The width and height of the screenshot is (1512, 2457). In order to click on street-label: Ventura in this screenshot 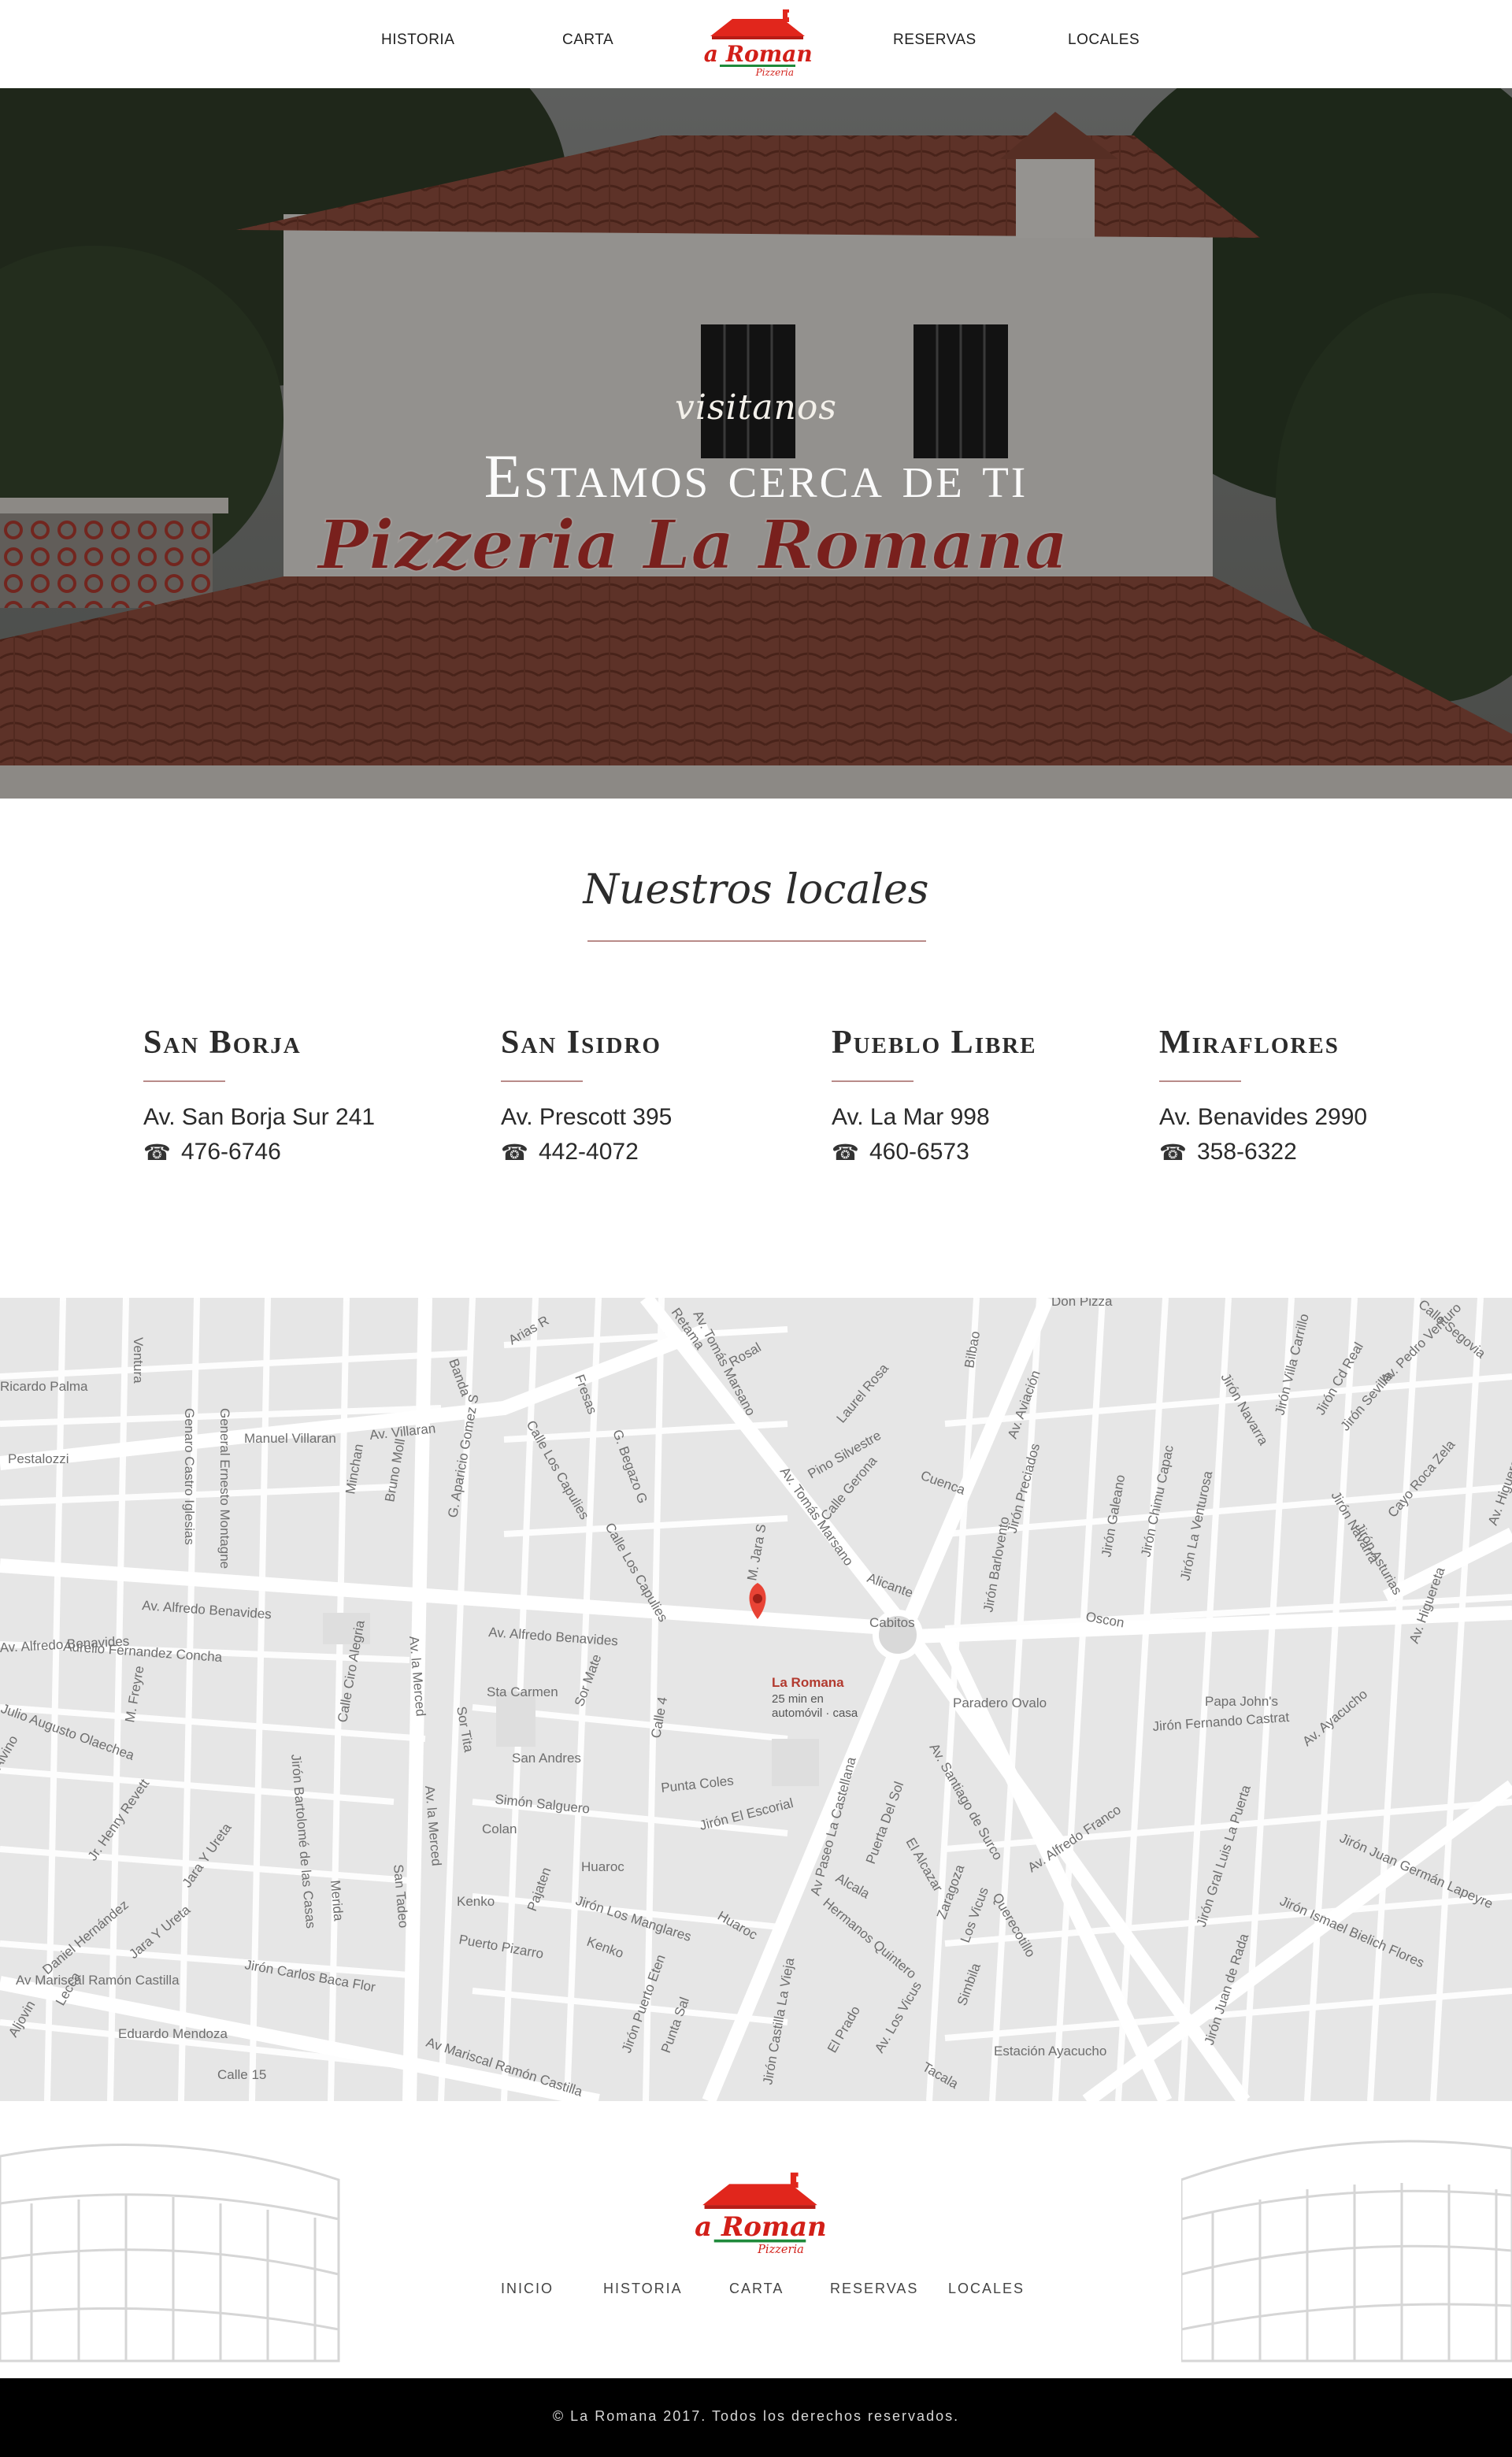, I will do `click(138, 1360)`.